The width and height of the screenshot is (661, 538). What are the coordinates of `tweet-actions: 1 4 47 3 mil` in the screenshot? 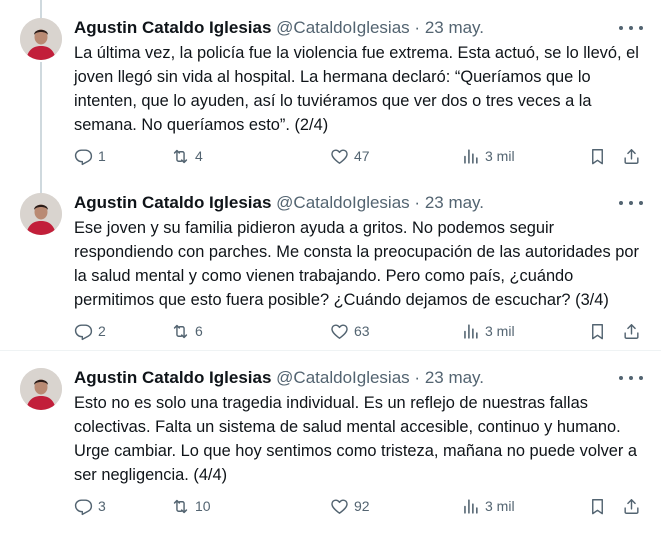 It's located at (359, 156).